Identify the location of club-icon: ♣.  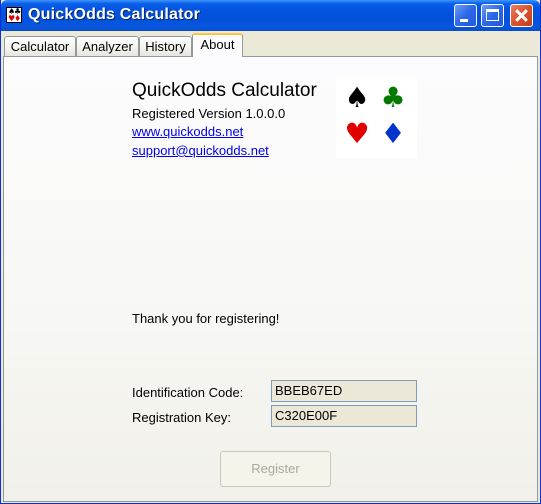
(393, 97).